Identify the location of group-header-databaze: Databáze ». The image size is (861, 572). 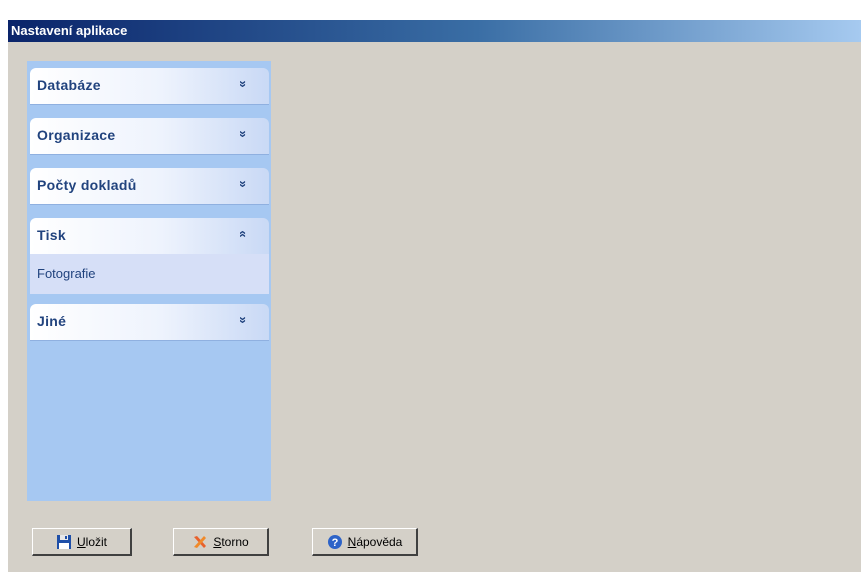
(149, 86).